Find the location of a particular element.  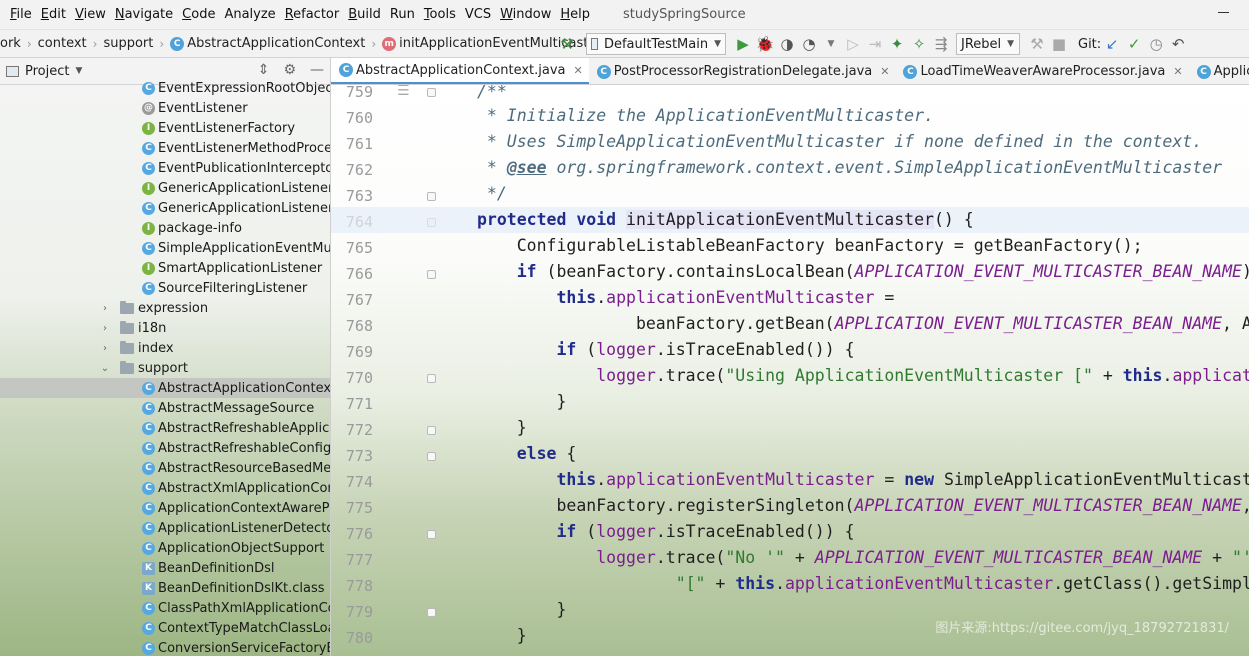

tree-item: I EventListenerFactory is located at coordinates (165, 128).